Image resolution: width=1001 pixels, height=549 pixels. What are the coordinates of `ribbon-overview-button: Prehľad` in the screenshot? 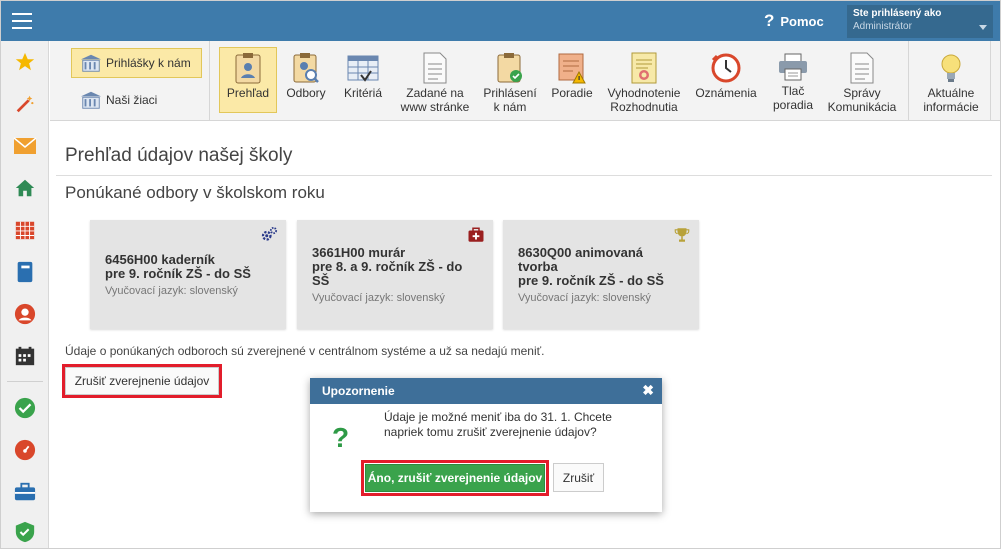 It's located at (248, 80).